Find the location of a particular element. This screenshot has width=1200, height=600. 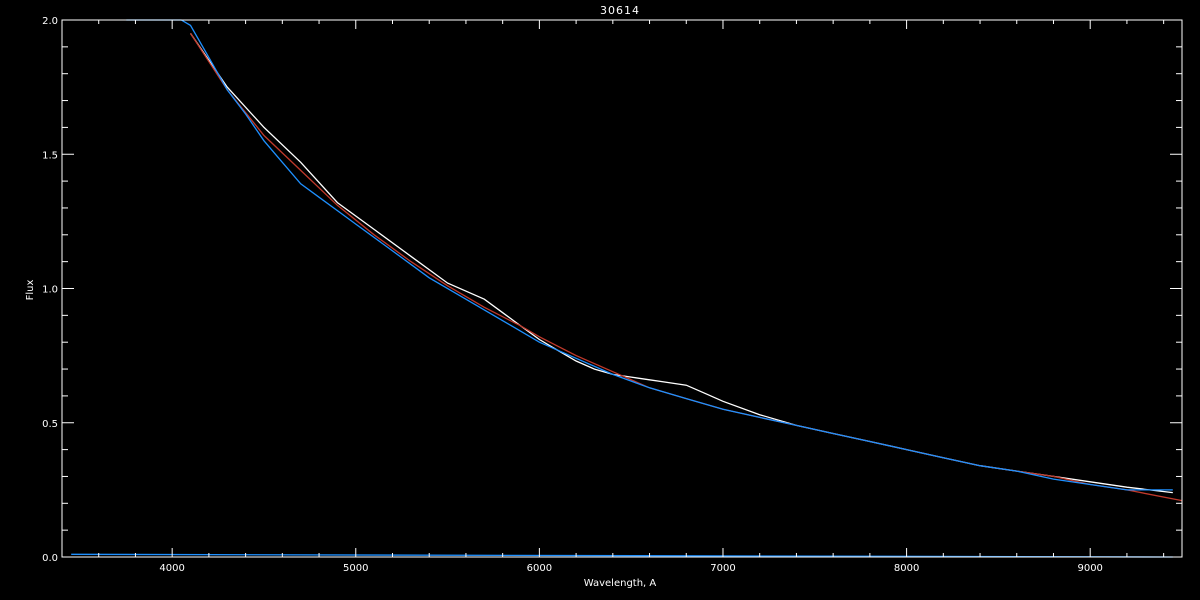

x-tick-label: 5000 is located at coordinates (355, 568).